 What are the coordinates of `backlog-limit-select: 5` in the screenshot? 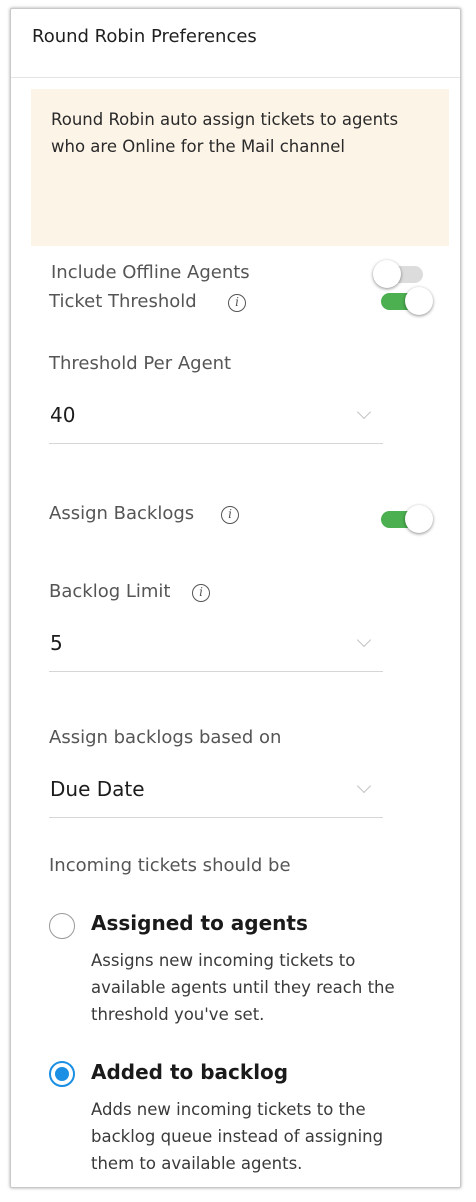 It's located at (216, 647).